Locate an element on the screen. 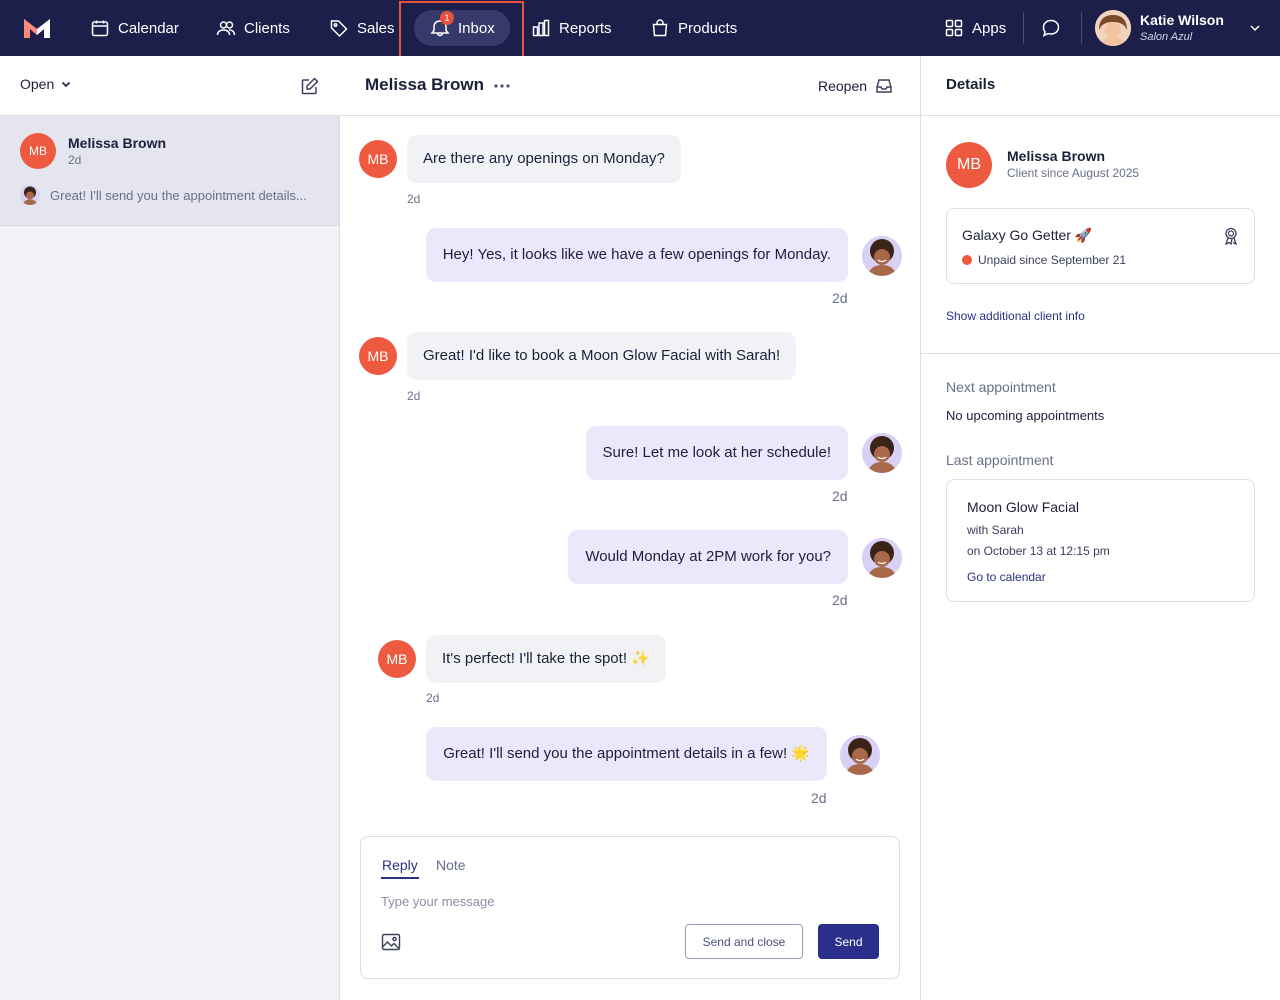 This screenshot has width=1280, height=1000. appointment-staff: with Sarah is located at coordinates (995, 530).